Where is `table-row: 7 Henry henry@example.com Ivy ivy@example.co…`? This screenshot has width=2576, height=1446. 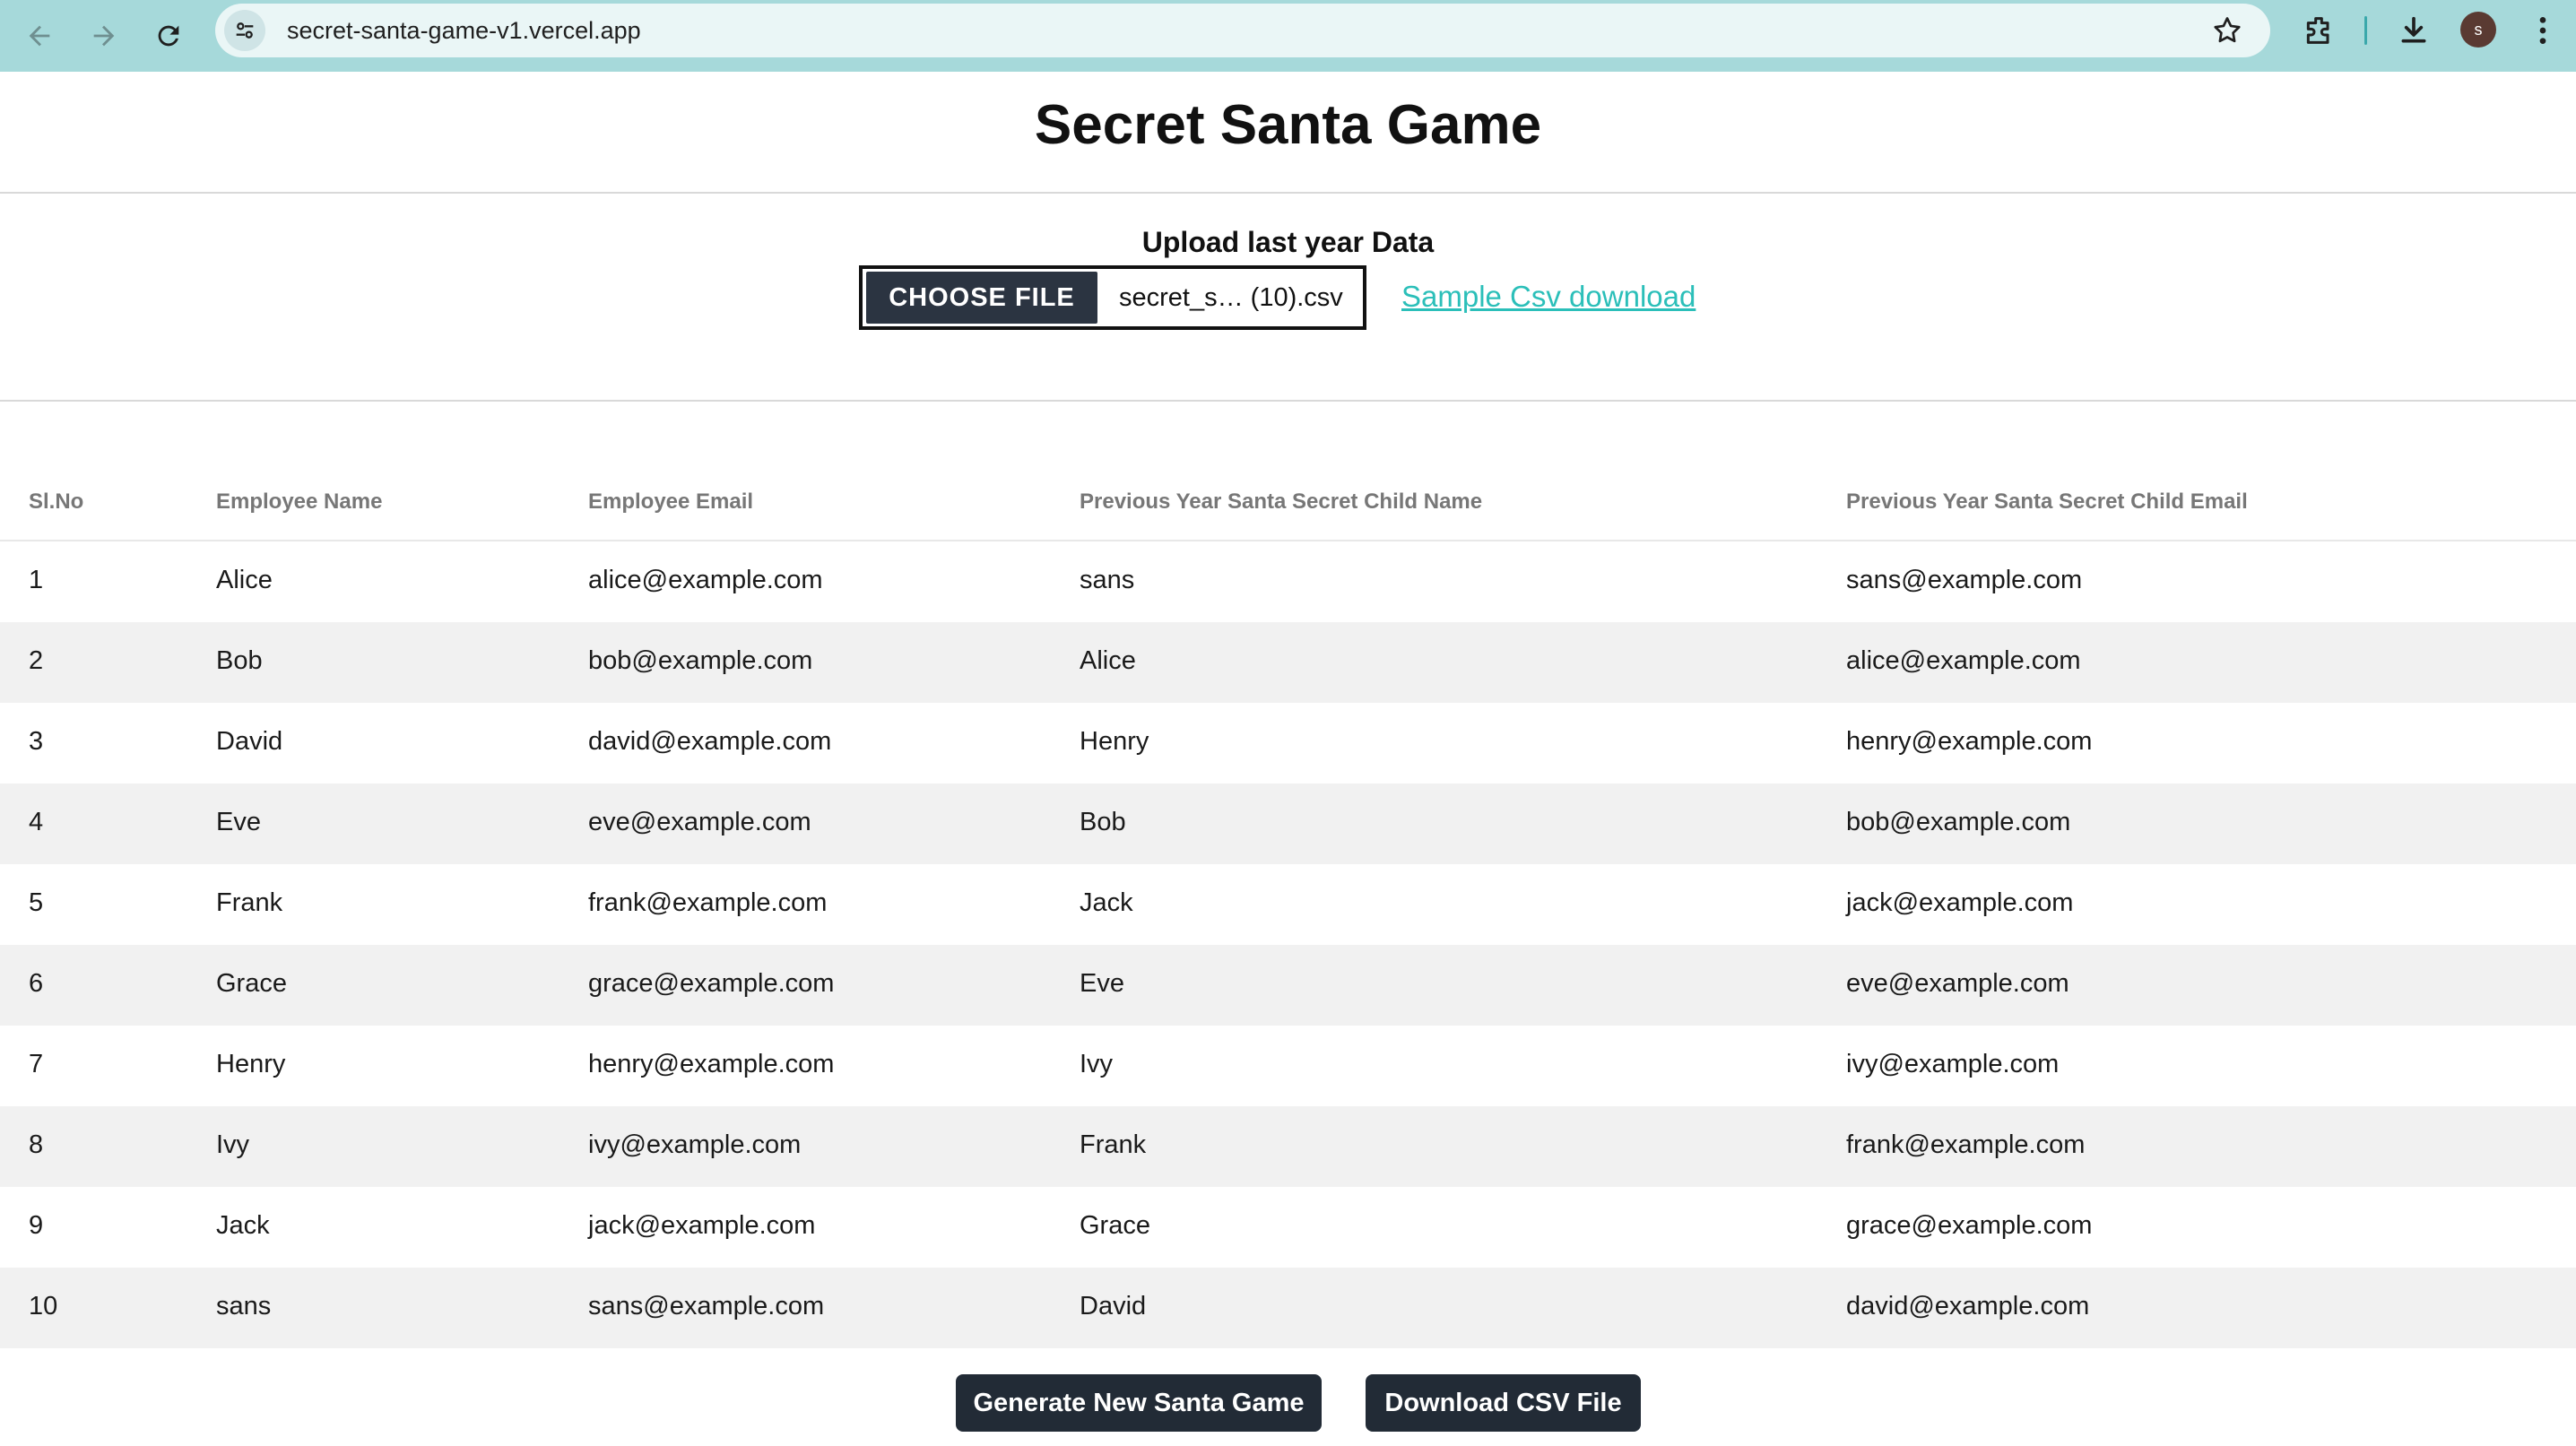
table-row: 7 Henry henry@example.com Ivy ivy@example.co… is located at coordinates (1288, 1066).